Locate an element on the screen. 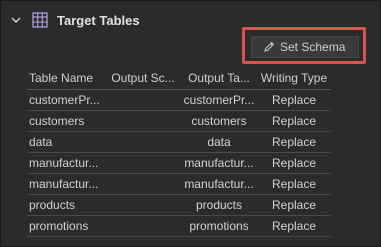 The image size is (381, 247). cell-table-name: products is located at coordinates (66, 205).